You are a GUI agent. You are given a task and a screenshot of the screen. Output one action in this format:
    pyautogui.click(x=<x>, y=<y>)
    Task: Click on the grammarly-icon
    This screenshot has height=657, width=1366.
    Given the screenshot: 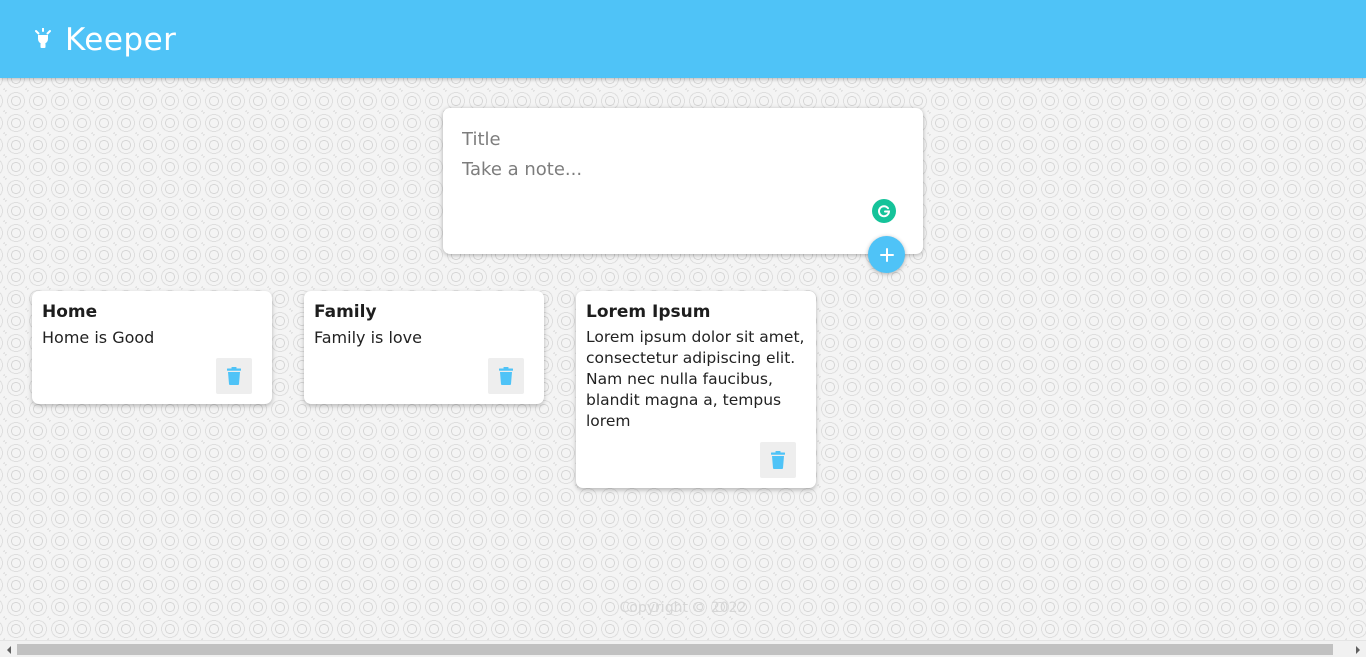 What is the action you would take?
    pyautogui.click(x=884, y=211)
    